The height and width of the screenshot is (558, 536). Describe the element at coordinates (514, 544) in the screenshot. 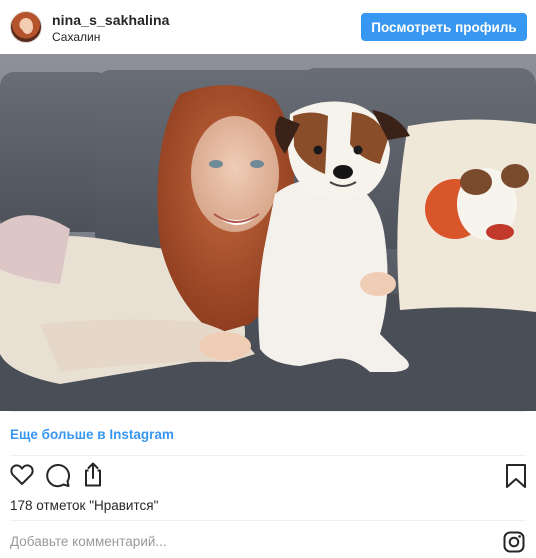

I see `instagram-icon` at that location.